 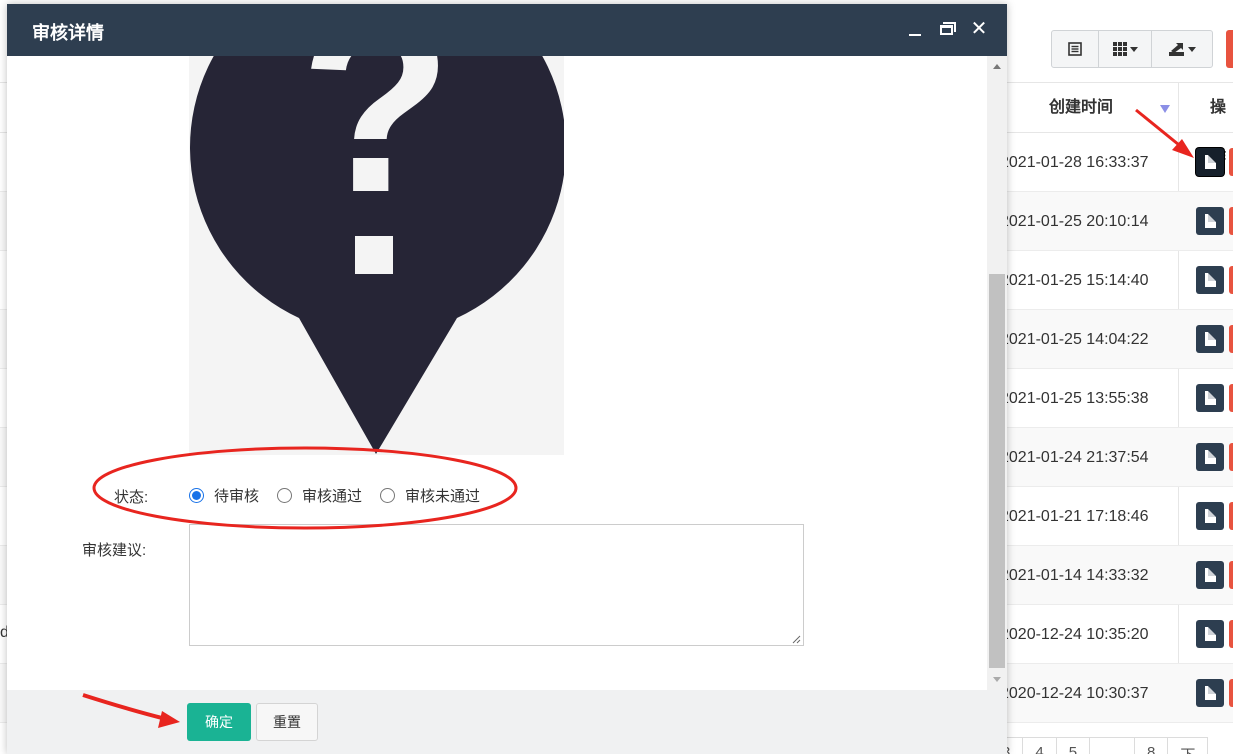 I want to click on page-button: 5, so click(x=1073, y=745).